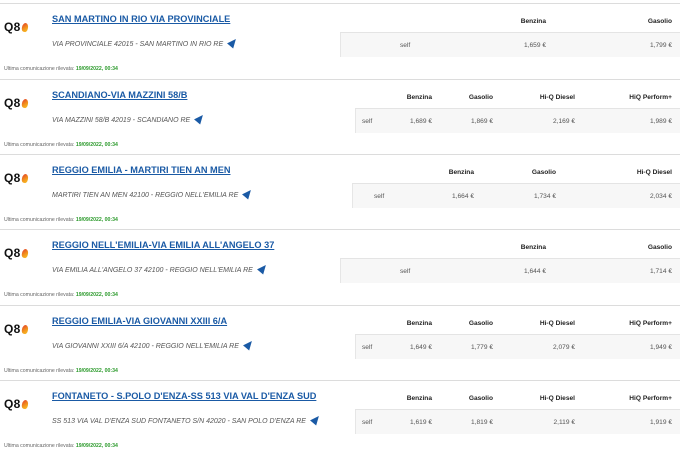 This screenshot has height=451, width=680. What do you see at coordinates (564, 422) in the screenshot?
I see `fuel-price: 2,119 €` at bounding box center [564, 422].